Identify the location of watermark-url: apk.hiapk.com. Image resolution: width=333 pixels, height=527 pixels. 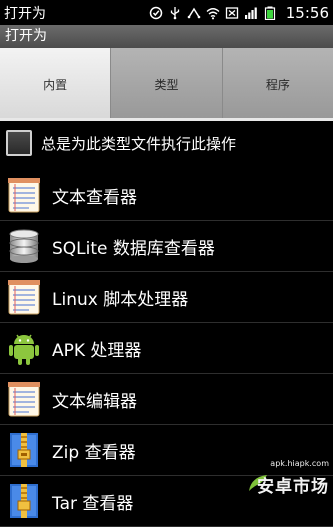
(299, 463).